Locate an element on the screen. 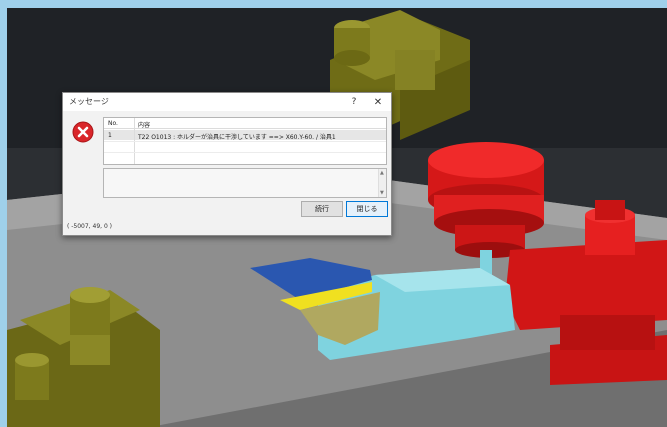 This screenshot has width=667, height=427. column-header-no: No. is located at coordinates (113, 123).